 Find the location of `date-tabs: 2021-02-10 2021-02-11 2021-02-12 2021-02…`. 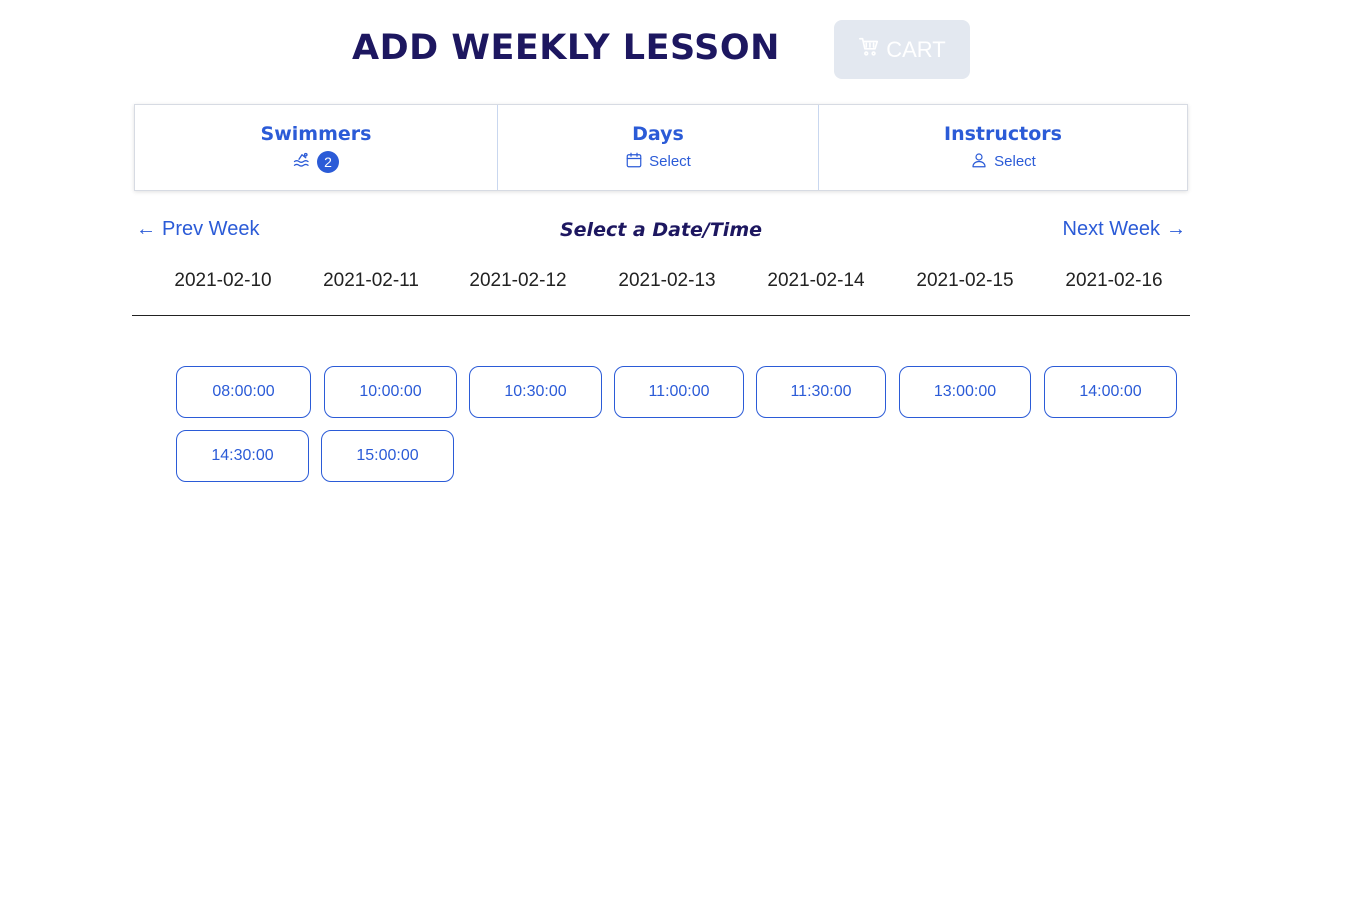

date-tabs: 2021-02-10 2021-02-11 2021-02-12 2021-02… is located at coordinates (661, 291).